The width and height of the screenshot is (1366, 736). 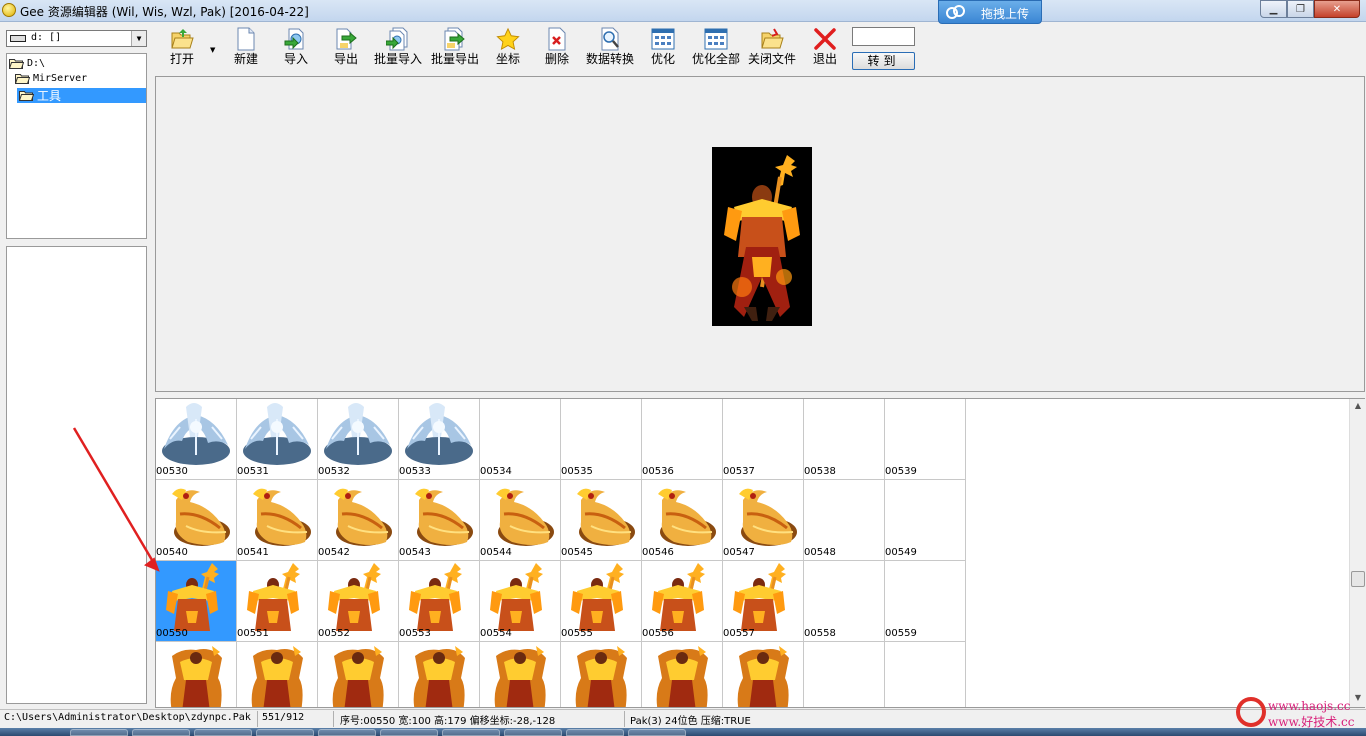 I want to click on thumbnail-cell: 00535, so click(x=601, y=439).